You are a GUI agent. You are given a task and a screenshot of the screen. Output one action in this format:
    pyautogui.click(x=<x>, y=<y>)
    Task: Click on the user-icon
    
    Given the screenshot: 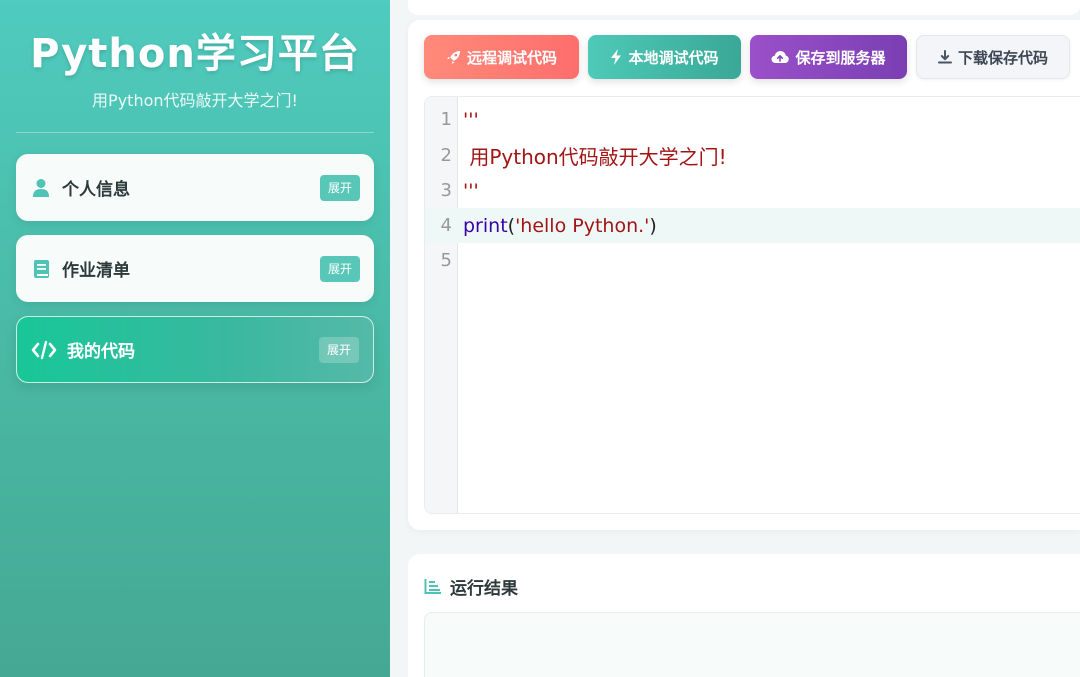 What is the action you would take?
    pyautogui.click(x=41, y=188)
    